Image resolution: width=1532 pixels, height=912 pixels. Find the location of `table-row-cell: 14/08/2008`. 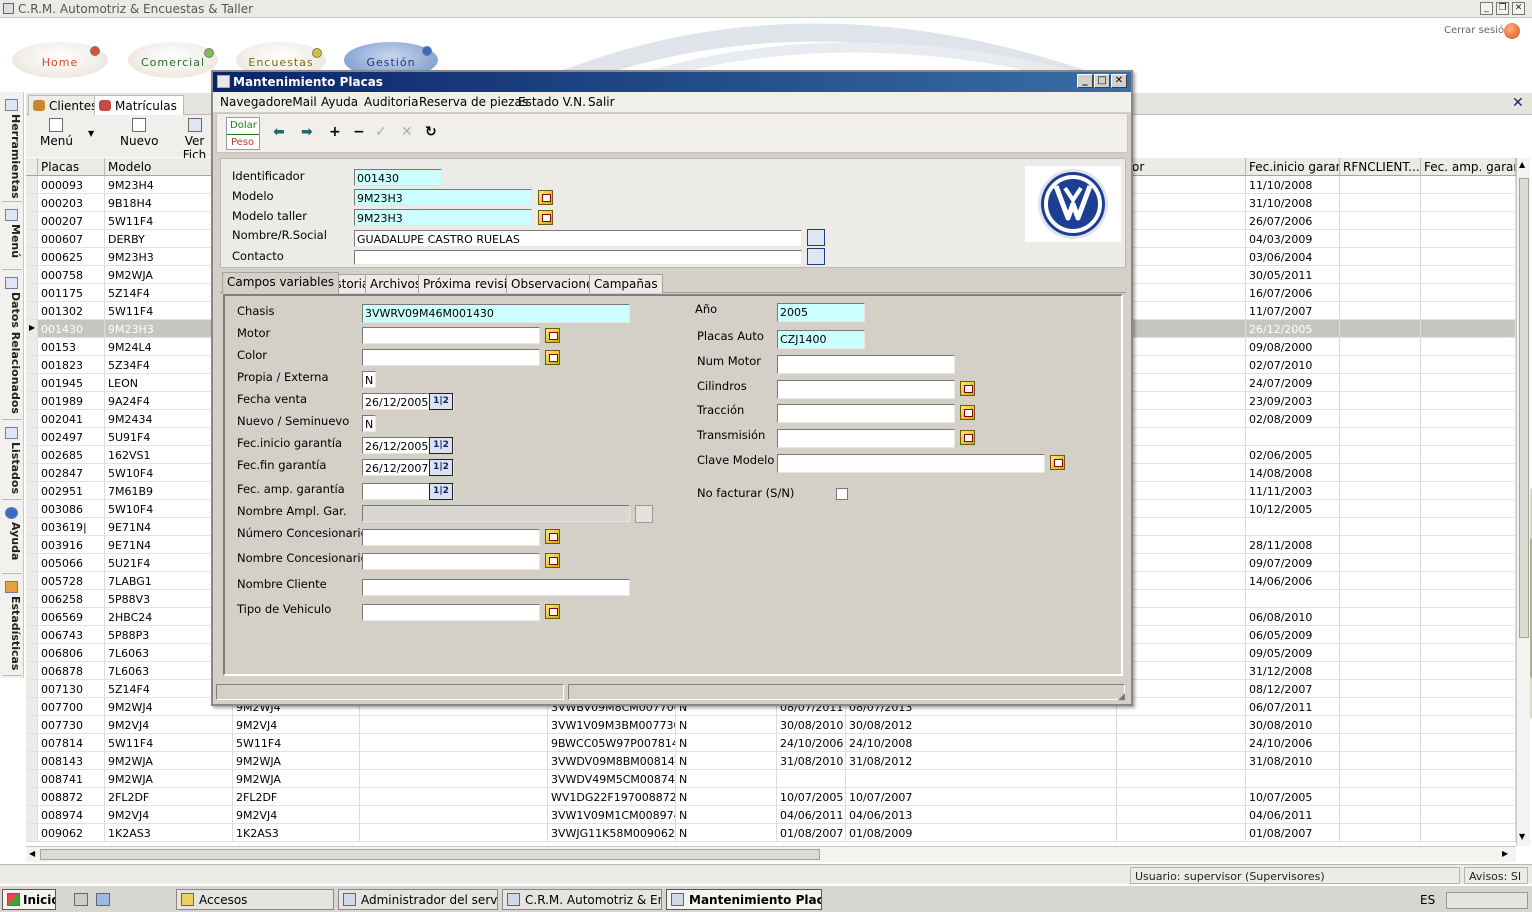

table-row-cell: 14/08/2008 is located at coordinates (1293, 473).